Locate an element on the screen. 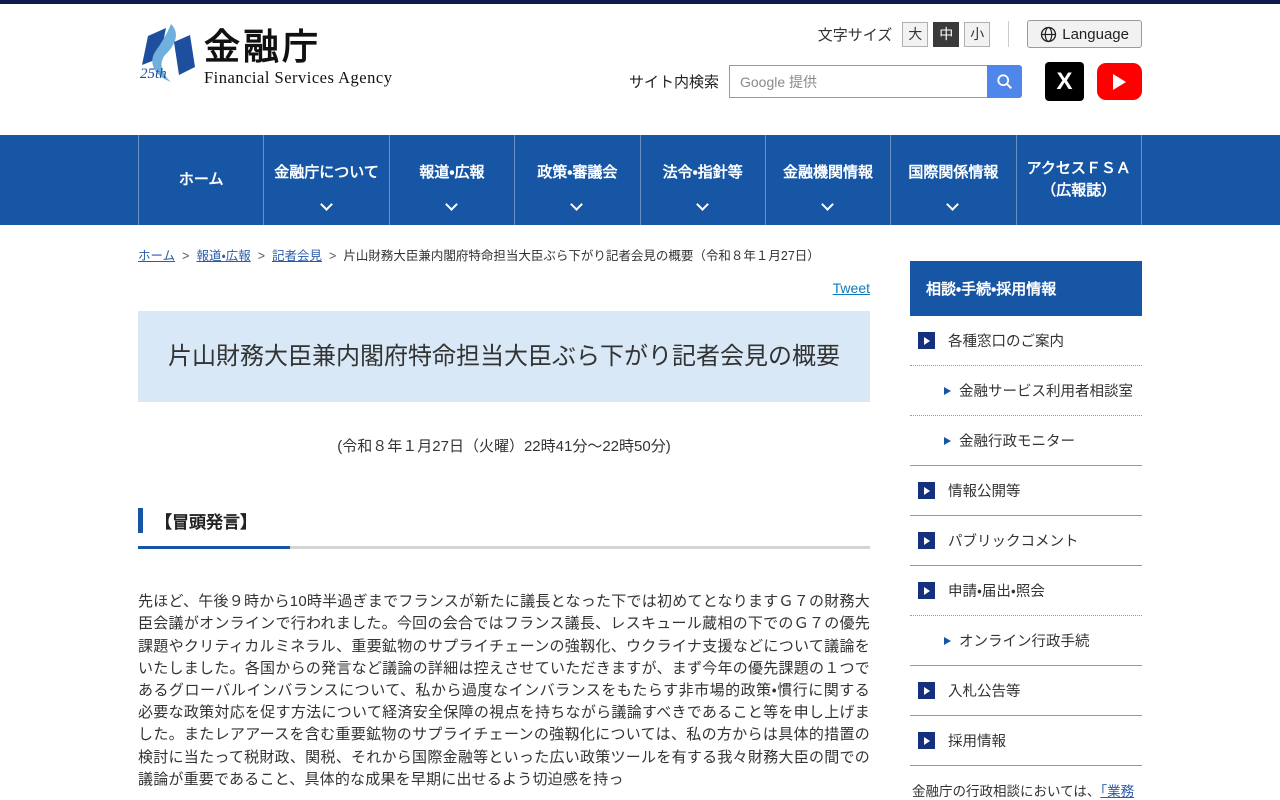  nav-item: 政策・審議会 is located at coordinates (576, 180).